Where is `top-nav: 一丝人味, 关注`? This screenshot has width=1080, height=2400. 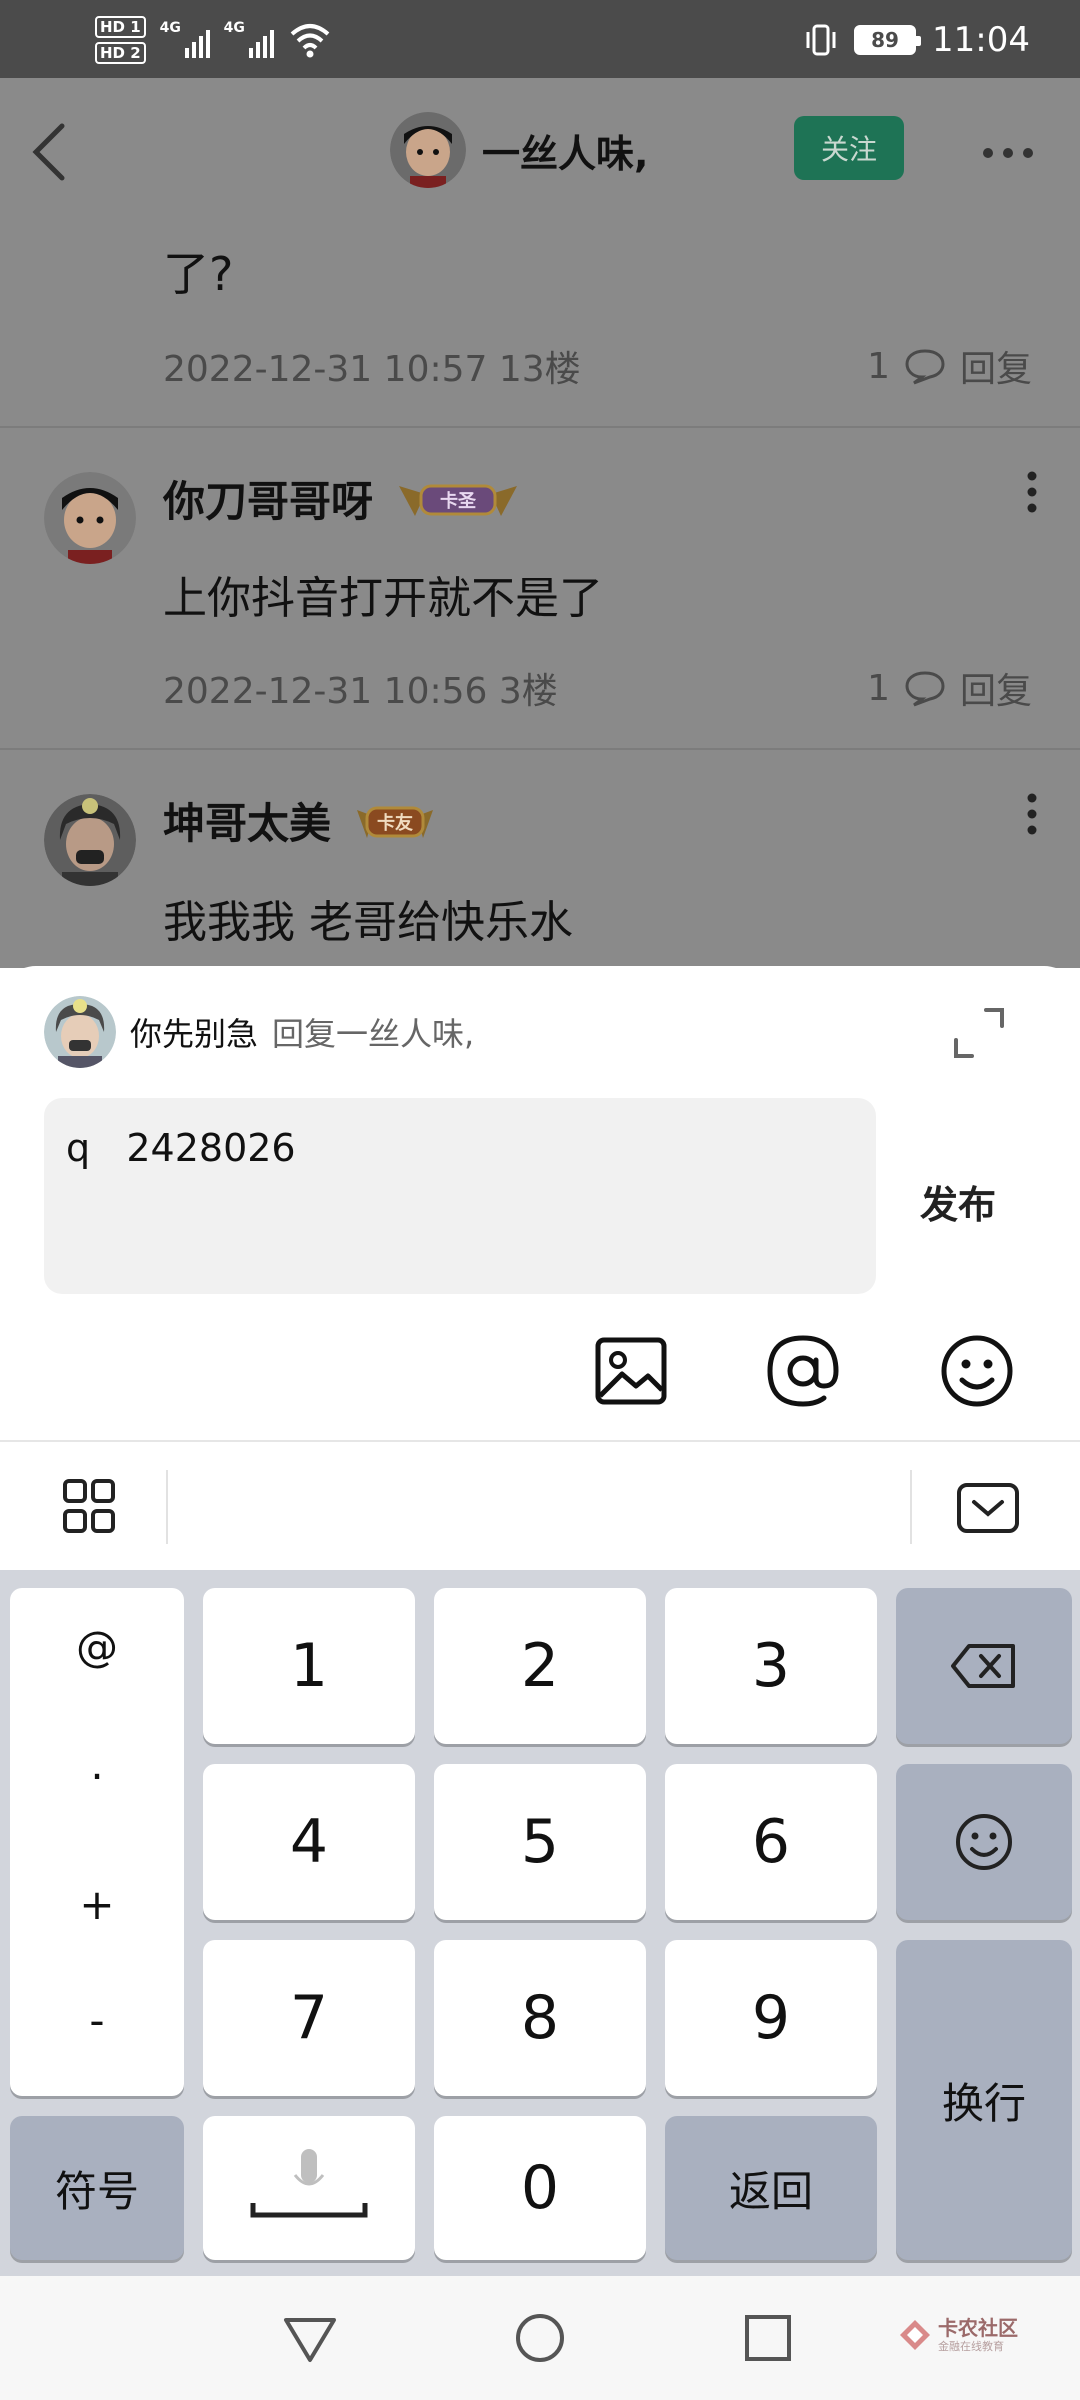
top-nav: 一丝人味, 关注 is located at coordinates (540, 151).